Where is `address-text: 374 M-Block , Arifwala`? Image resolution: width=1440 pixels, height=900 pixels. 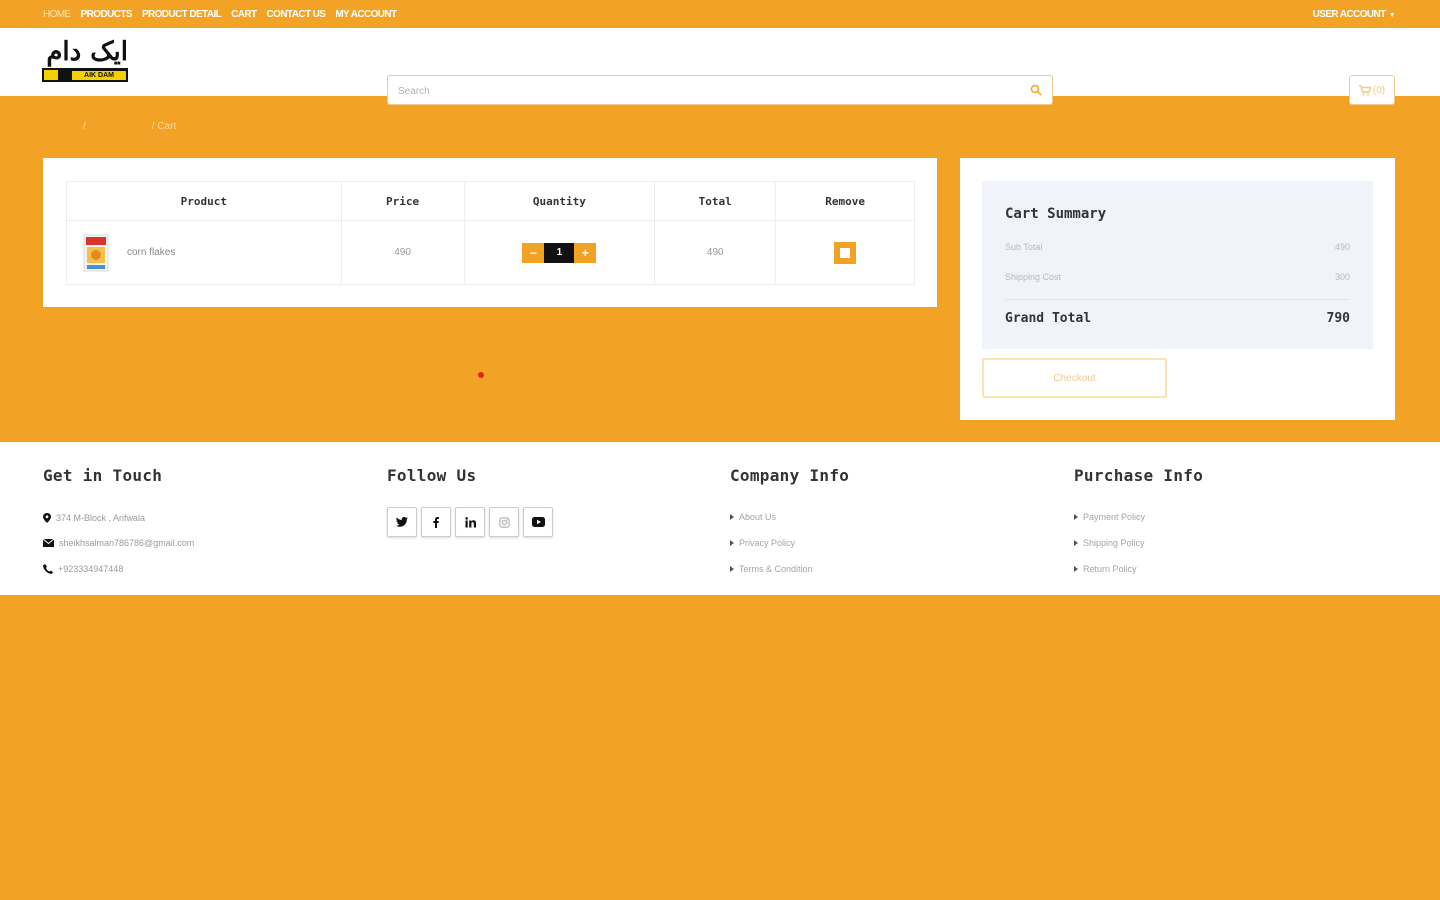
address-text: 374 M-Block , Arifwala is located at coordinates (101, 517).